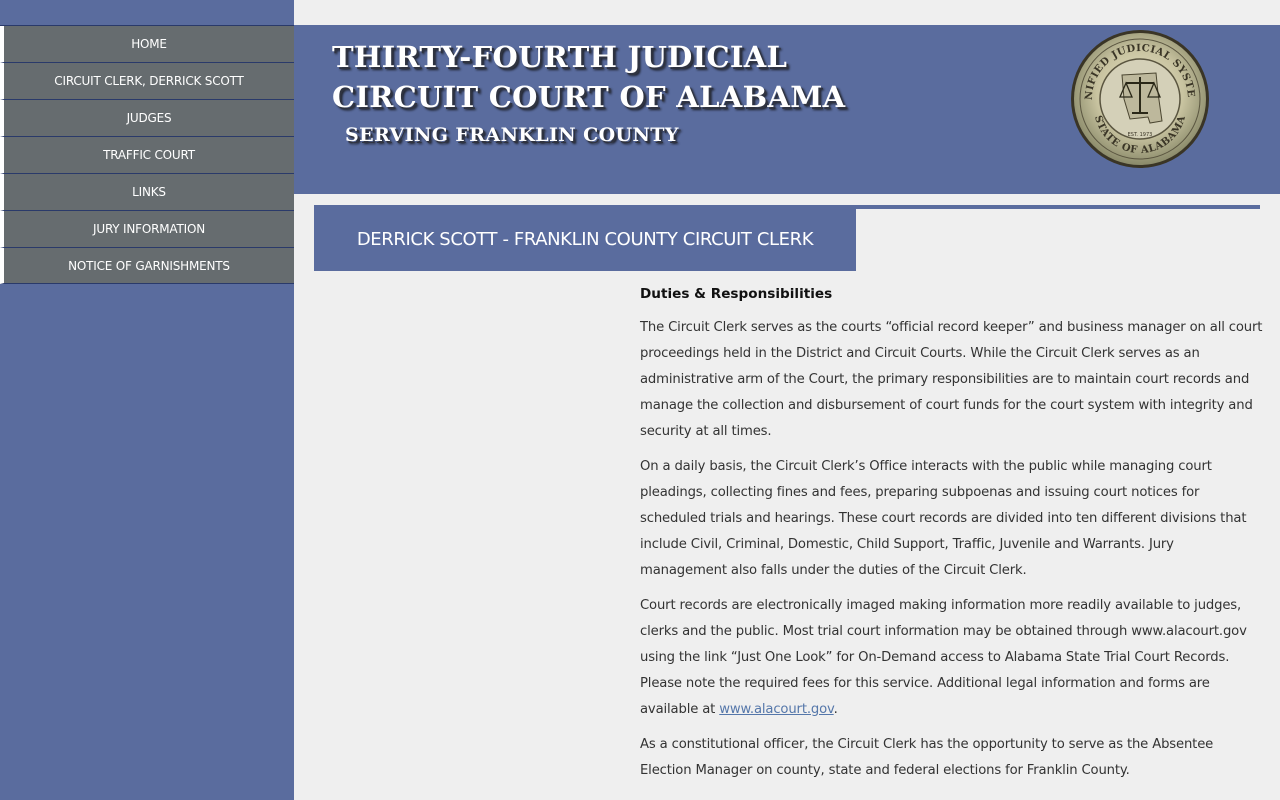  I want to click on site-title-line-1: THIRTY-FOURTH JUDICIAL, so click(560, 57).